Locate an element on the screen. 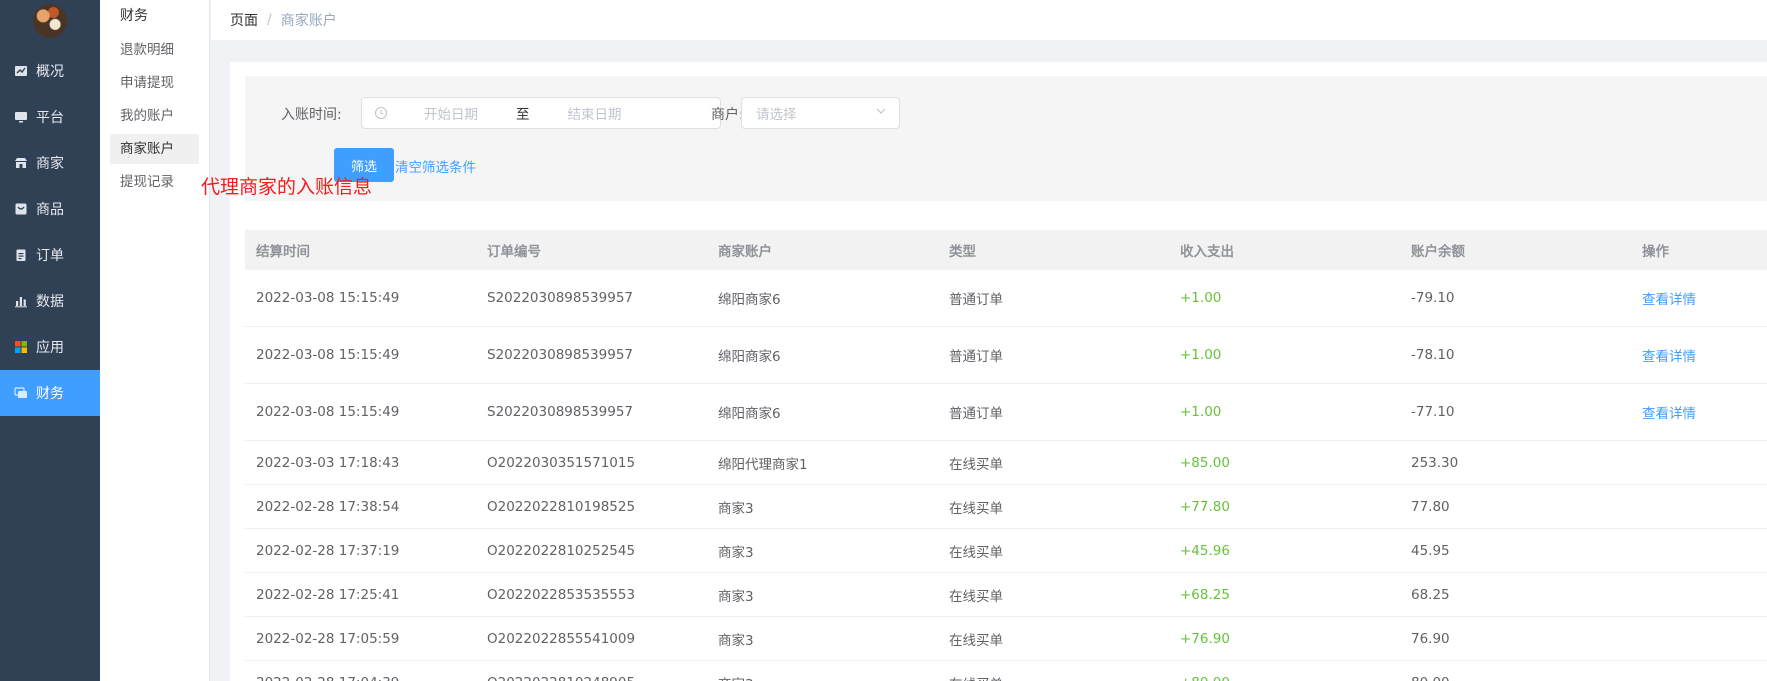 This screenshot has width=1767, height=681. breadcrumb-current: 商家账户 is located at coordinates (308, 21).